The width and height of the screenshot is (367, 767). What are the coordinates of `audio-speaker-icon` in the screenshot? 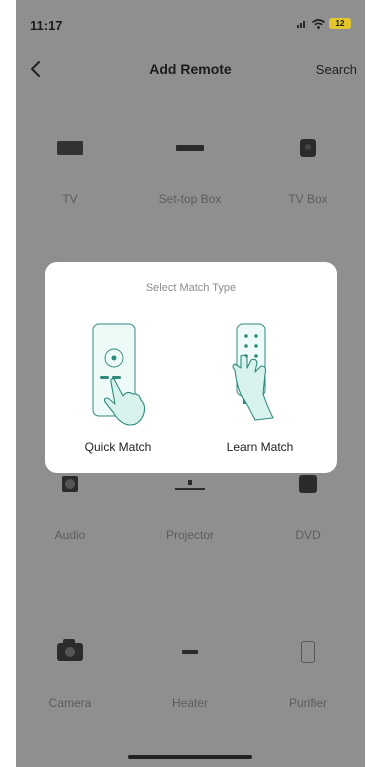 It's located at (70, 484).